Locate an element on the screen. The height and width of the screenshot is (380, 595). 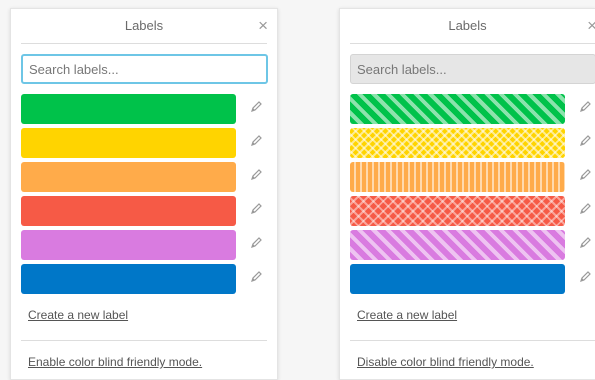
color-blind-mode-toggle-link: Enable color blind friendly mode. is located at coordinates (115, 362).